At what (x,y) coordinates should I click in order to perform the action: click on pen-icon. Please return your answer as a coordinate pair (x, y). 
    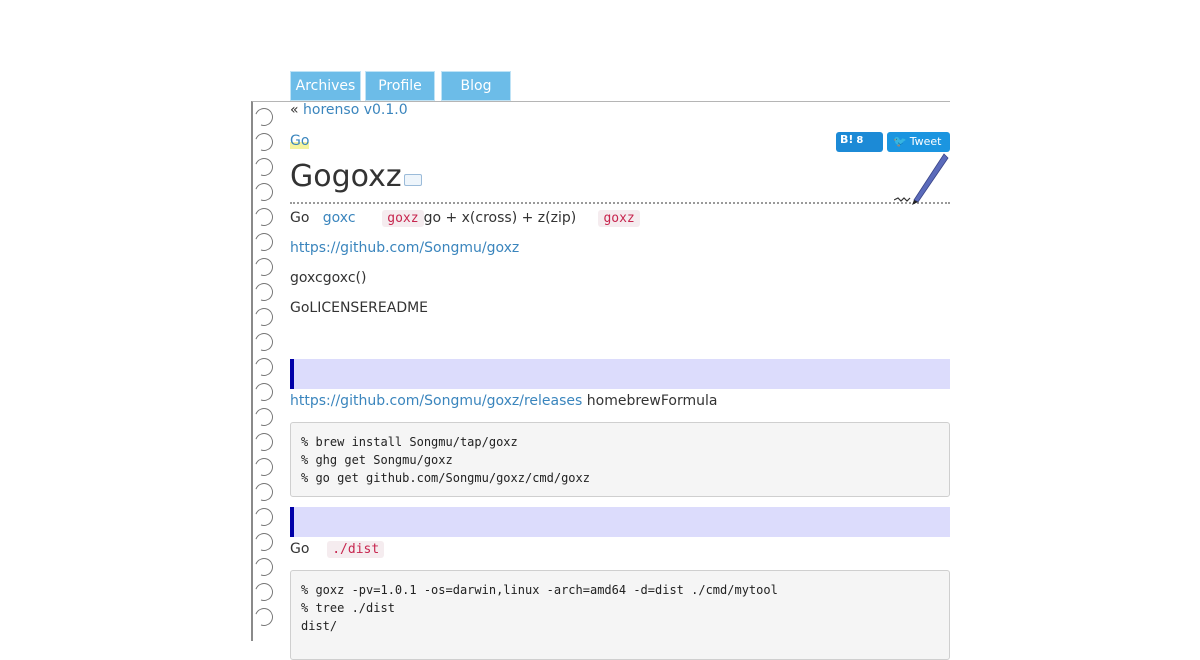
    Looking at the image, I should click on (921, 179).